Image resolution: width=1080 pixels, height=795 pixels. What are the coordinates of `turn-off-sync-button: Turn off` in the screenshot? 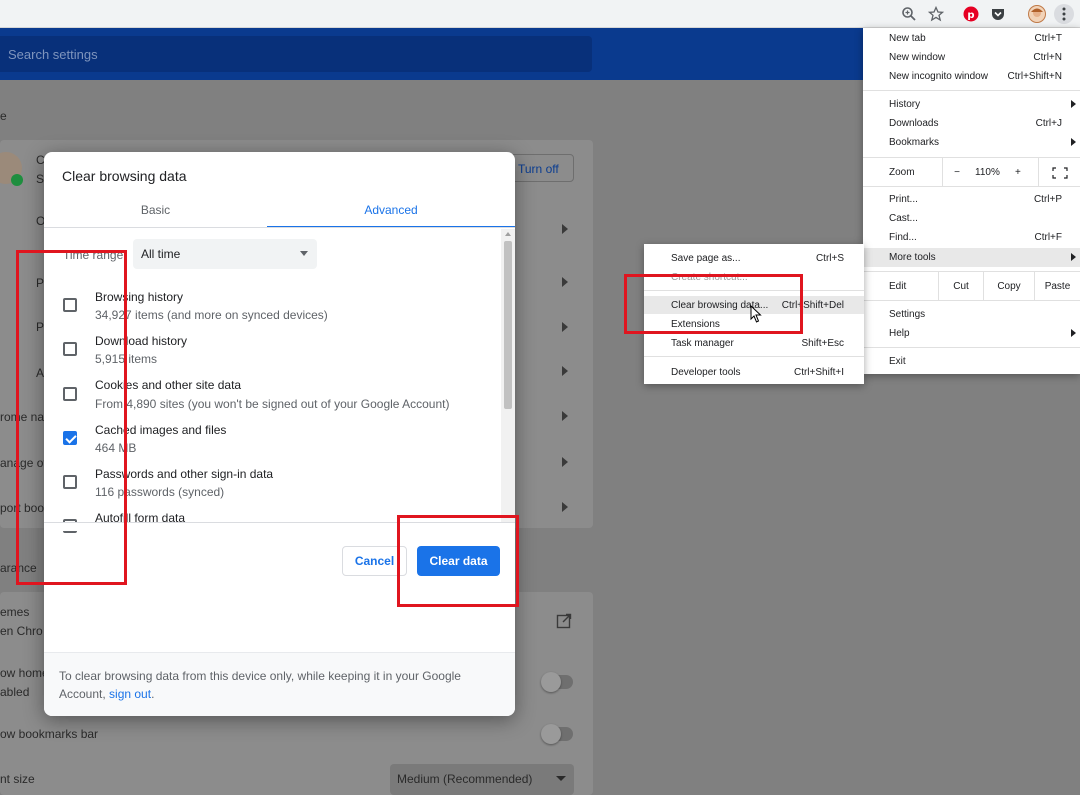 It's located at (542, 168).